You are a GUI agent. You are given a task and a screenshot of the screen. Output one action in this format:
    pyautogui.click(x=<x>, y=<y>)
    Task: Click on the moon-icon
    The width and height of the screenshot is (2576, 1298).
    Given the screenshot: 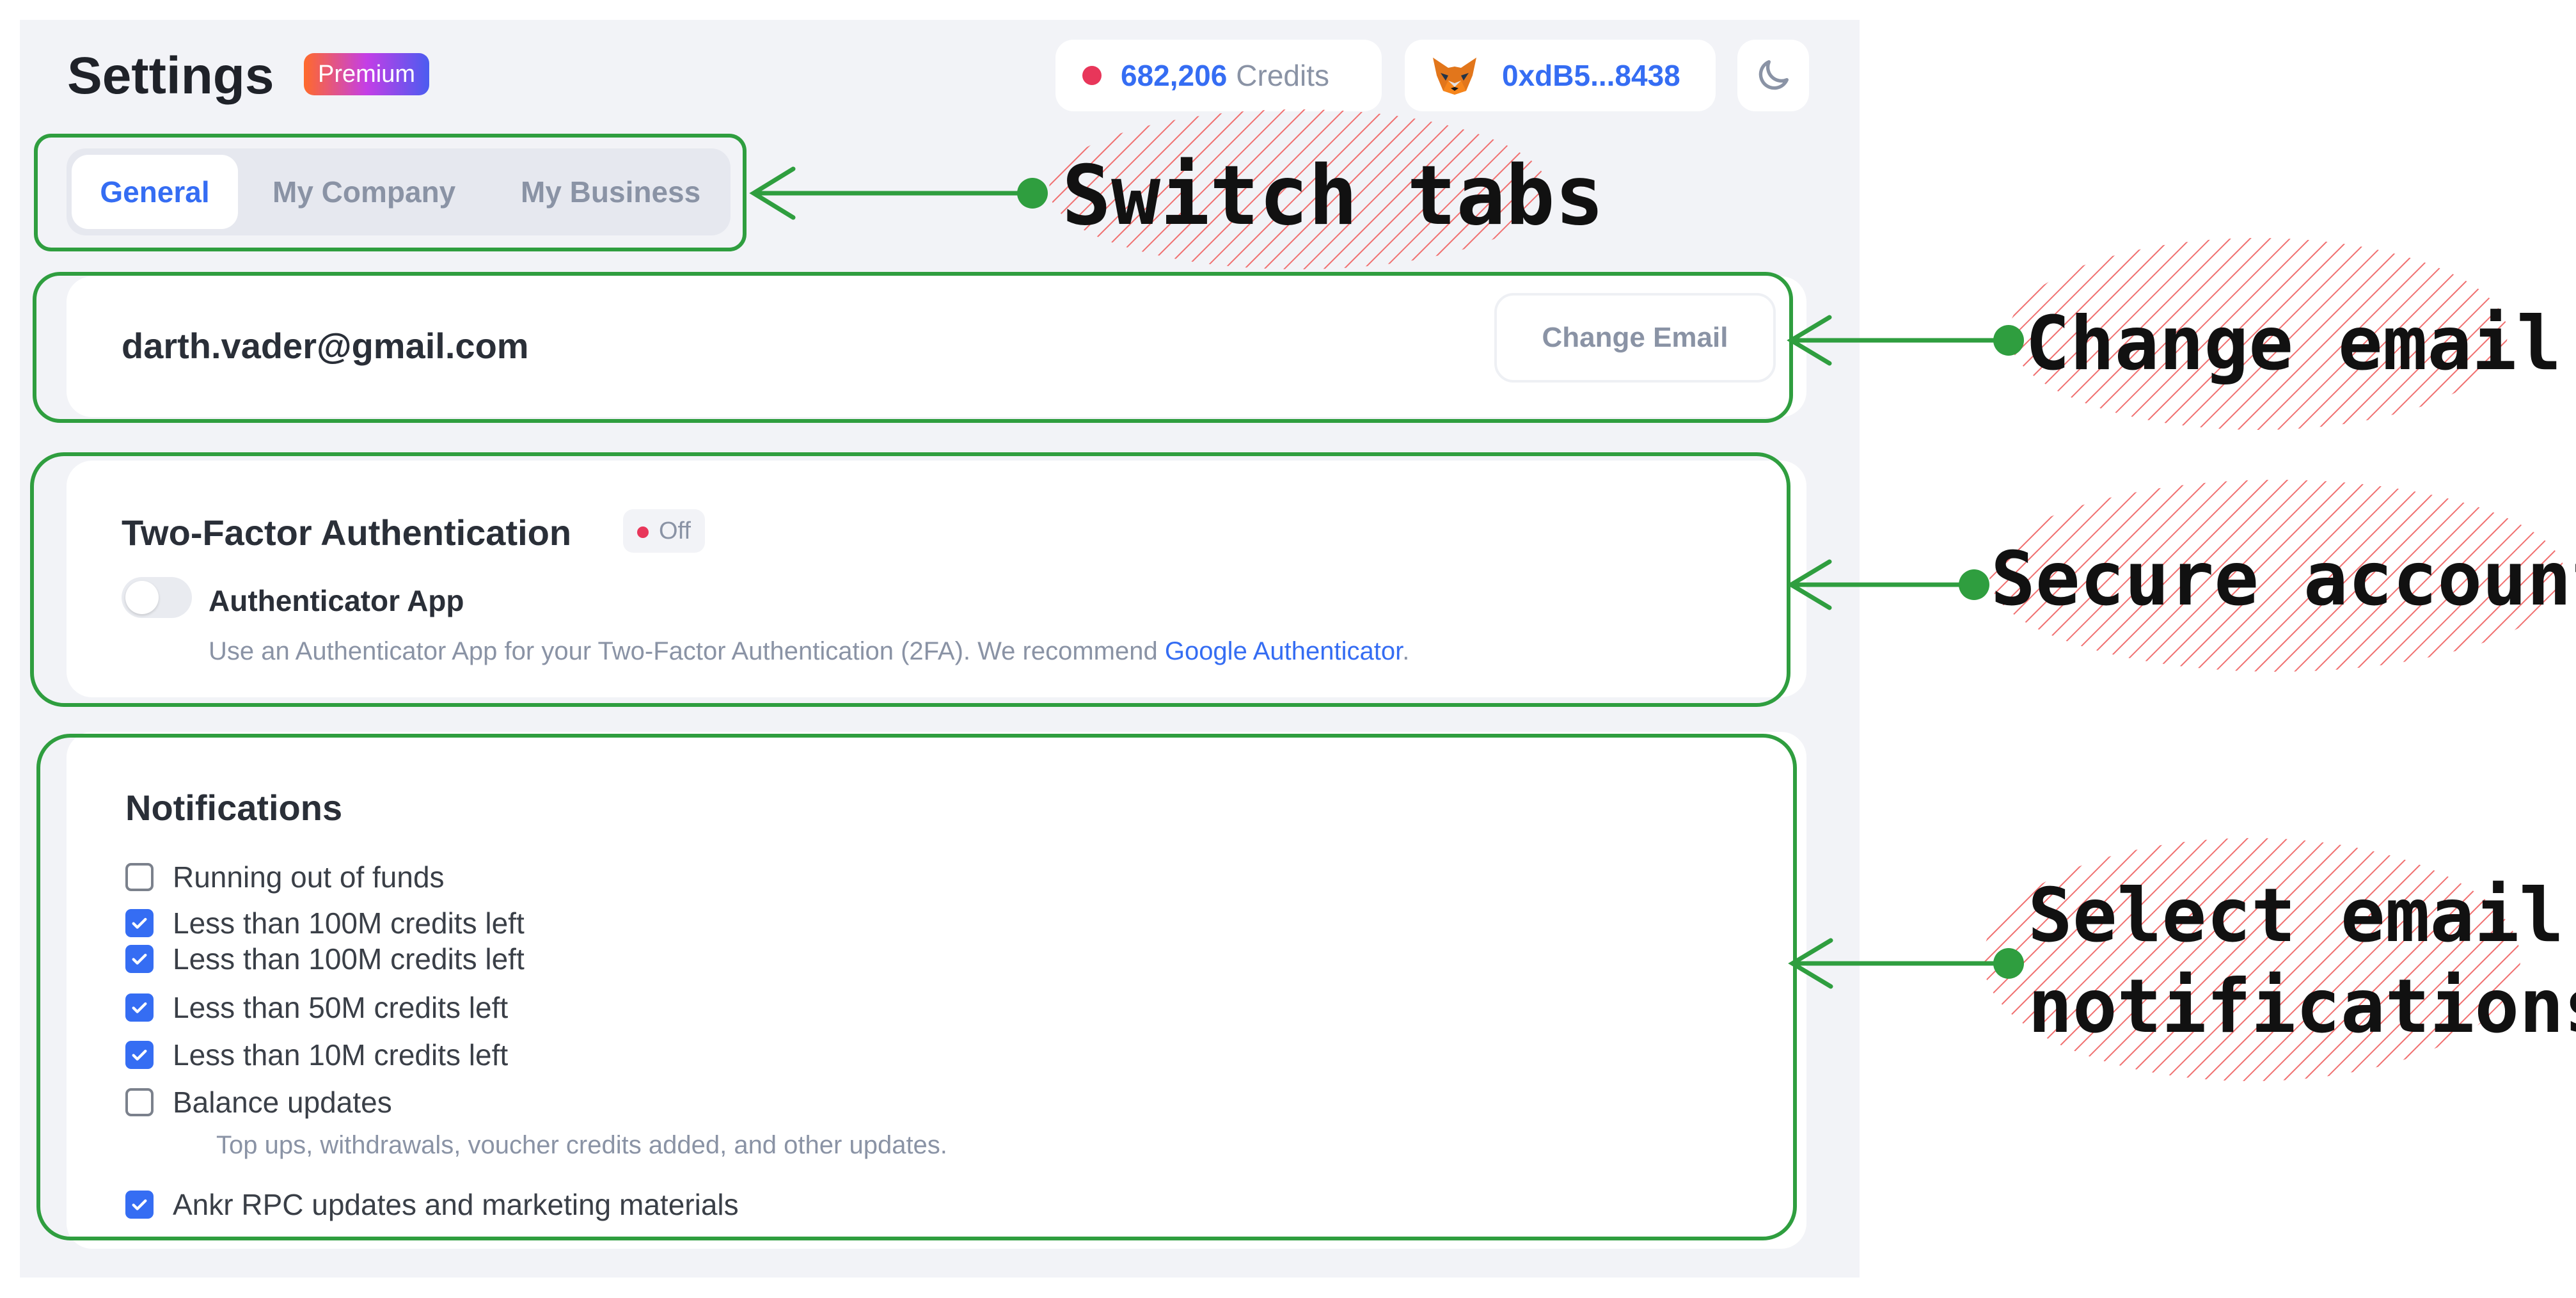 What is the action you would take?
    pyautogui.click(x=1773, y=75)
    